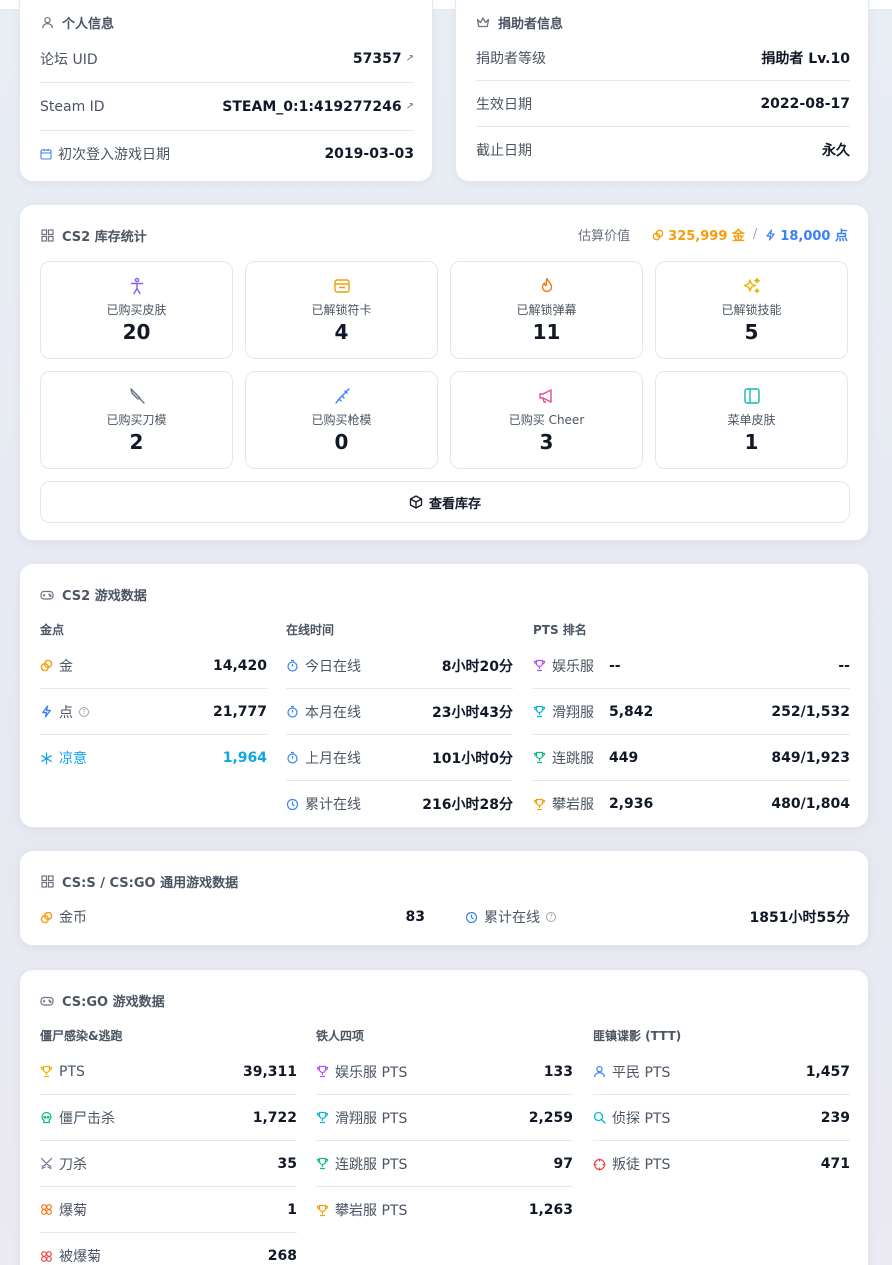 This screenshot has height=1265, width=892. Describe the element at coordinates (751, 331) in the screenshot. I see `stat-value: 5` at that location.